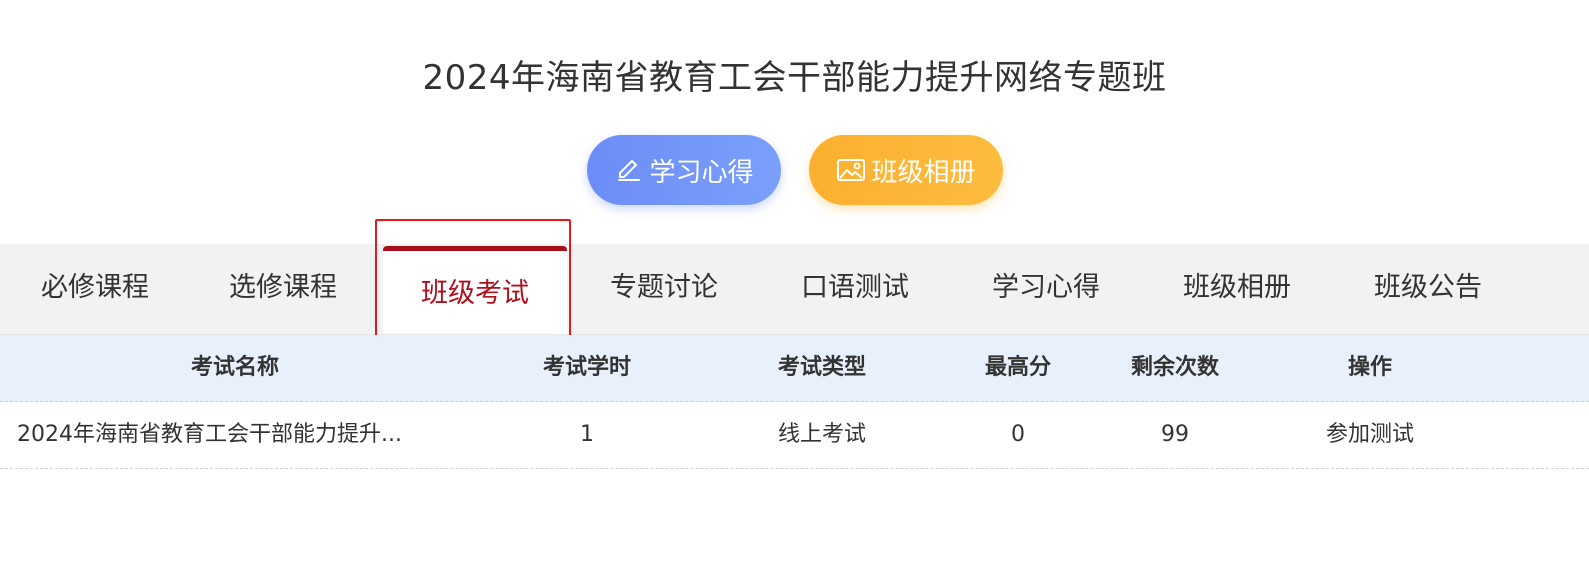 Image resolution: width=1589 pixels, height=586 pixels. Describe the element at coordinates (664, 289) in the screenshot. I see `tab-topic-discussion: 专题讨论` at that location.